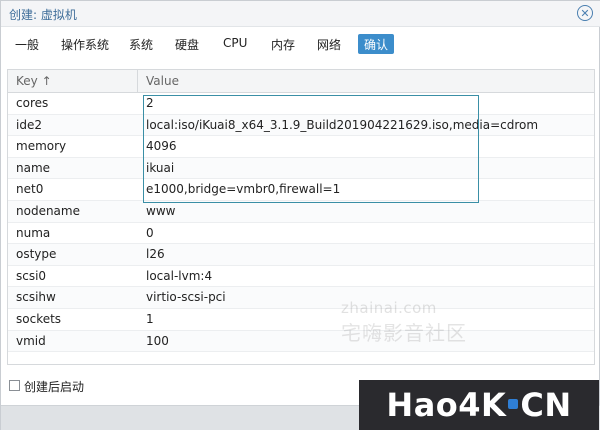 The image size is (600, 430). I want to click on row-value: 4096, so click(161, 146).